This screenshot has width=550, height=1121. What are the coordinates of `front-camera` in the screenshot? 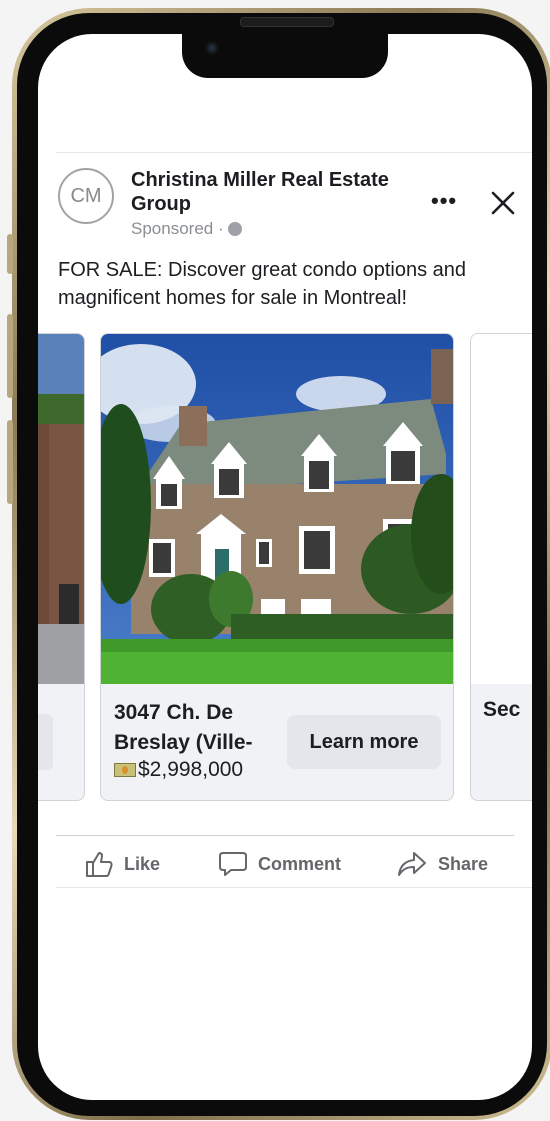 It's located at (212, 48).